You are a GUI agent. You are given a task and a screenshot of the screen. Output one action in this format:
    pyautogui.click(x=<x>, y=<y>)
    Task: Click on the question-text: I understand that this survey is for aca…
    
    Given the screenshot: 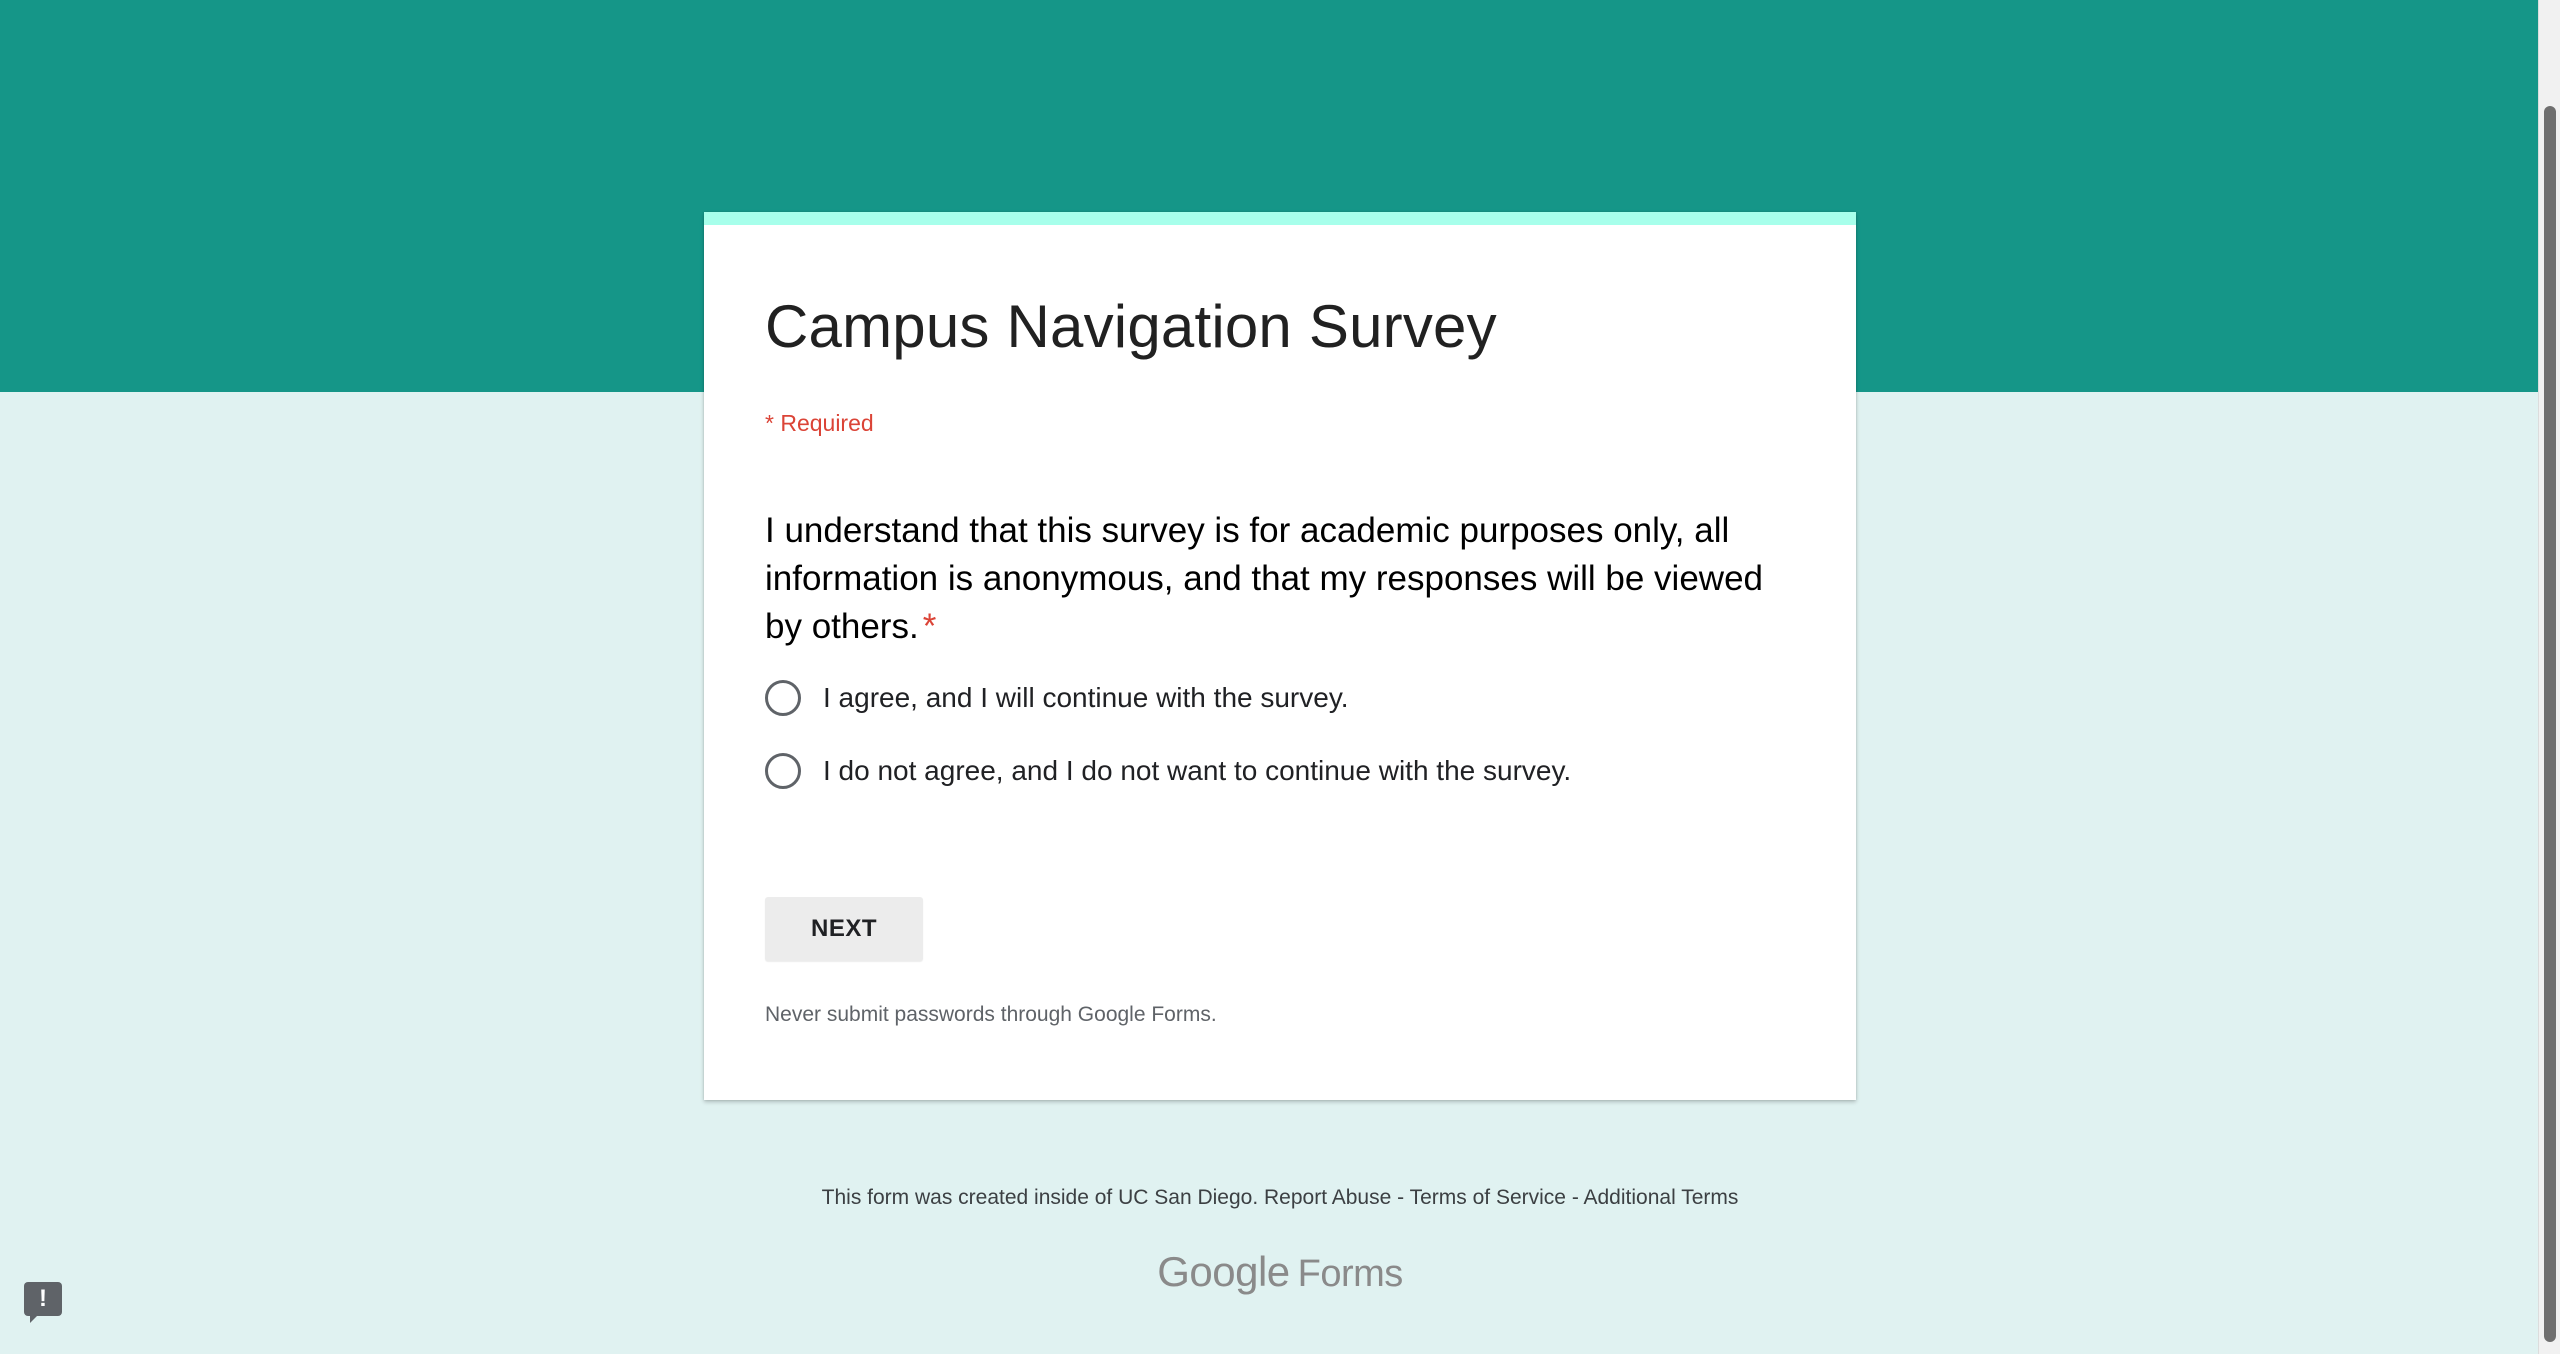 What is the action you would take?
    pyautogui.click(x=1285, y=579)
    